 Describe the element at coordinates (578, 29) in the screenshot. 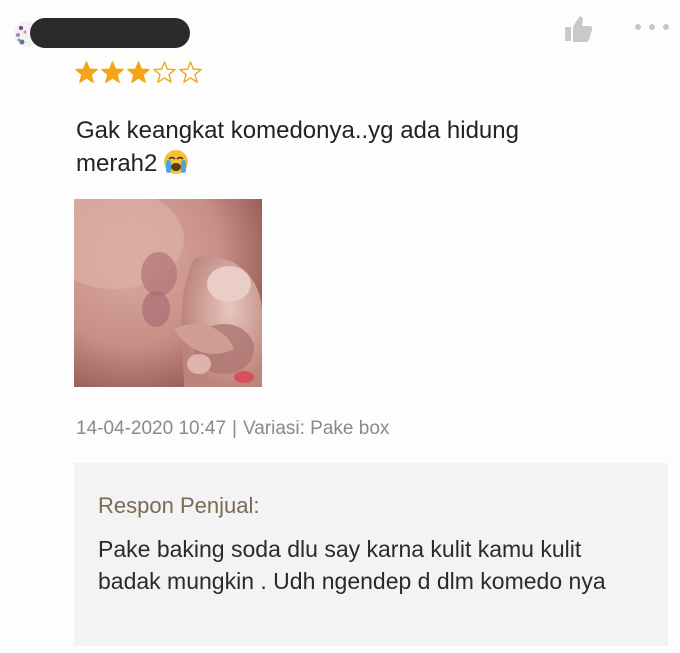

I see `thumbs-up-icon` at that location.